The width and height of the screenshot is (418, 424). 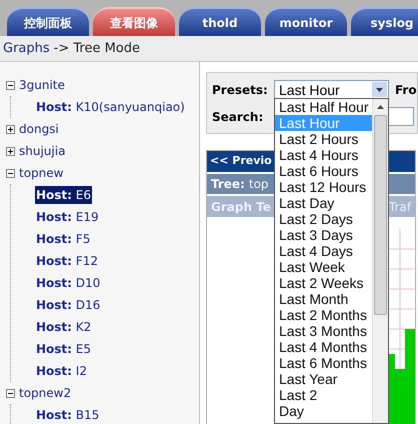 What do you see at coordinates (323, 411) in the screenshot?
I see `dropdown-option: Day` at bounding box center [323, 411].